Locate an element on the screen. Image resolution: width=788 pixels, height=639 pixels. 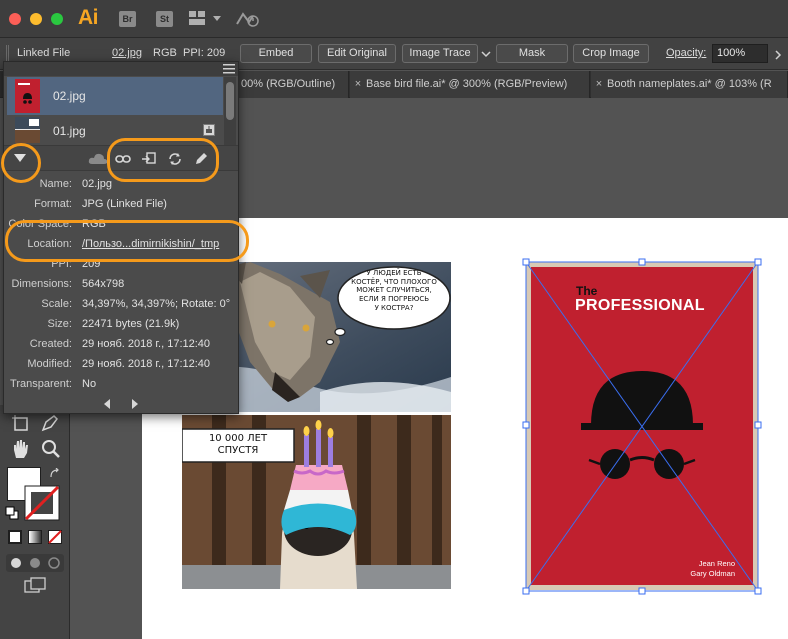
crop-image-button: Crop Image is located at coordinates (611, 53).